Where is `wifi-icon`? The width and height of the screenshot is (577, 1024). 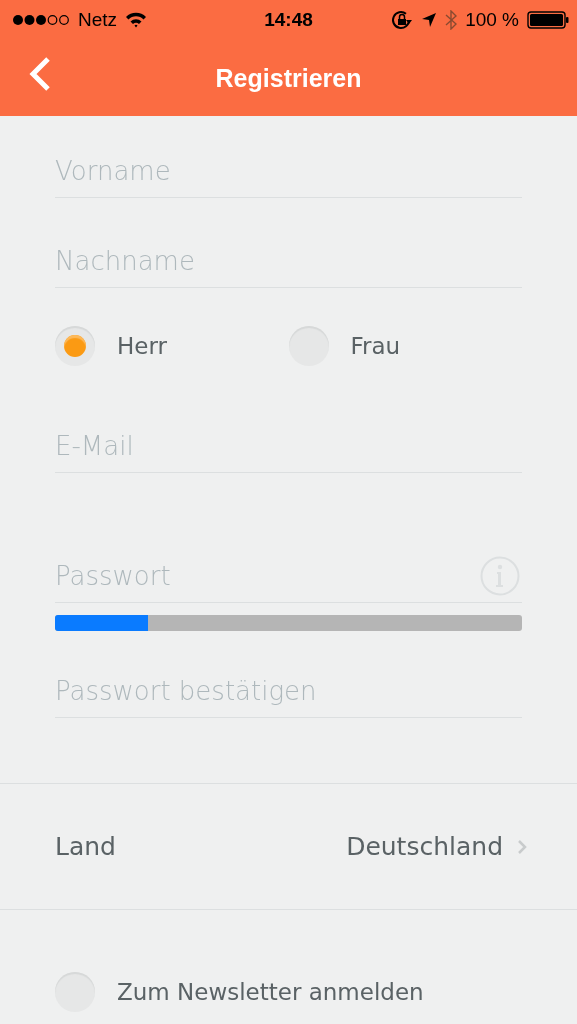 wifi-icon is located at coordinates (136, 20).